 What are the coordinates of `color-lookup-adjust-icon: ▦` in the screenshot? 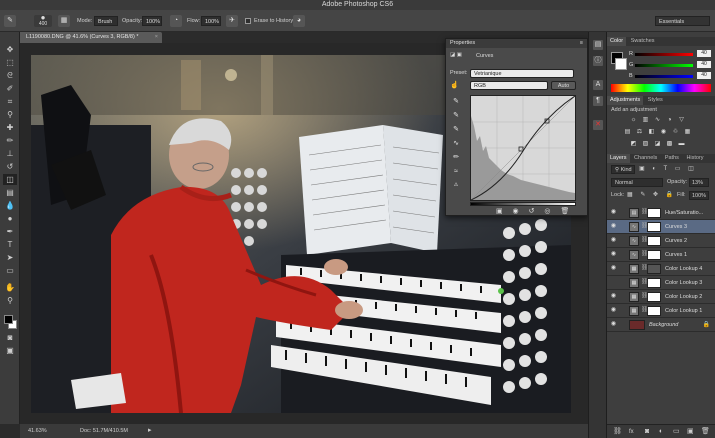 It's located at (687, 132).